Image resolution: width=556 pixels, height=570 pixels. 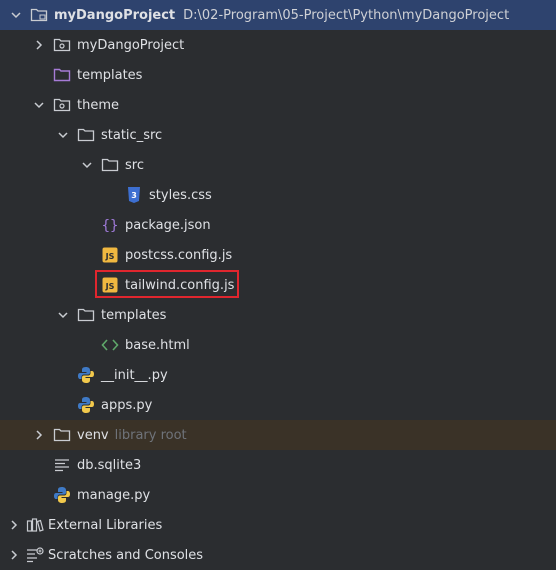 I want to click on tree-item-pkg-mydangoproject: myDangoProject, so click(x=278, y=45).